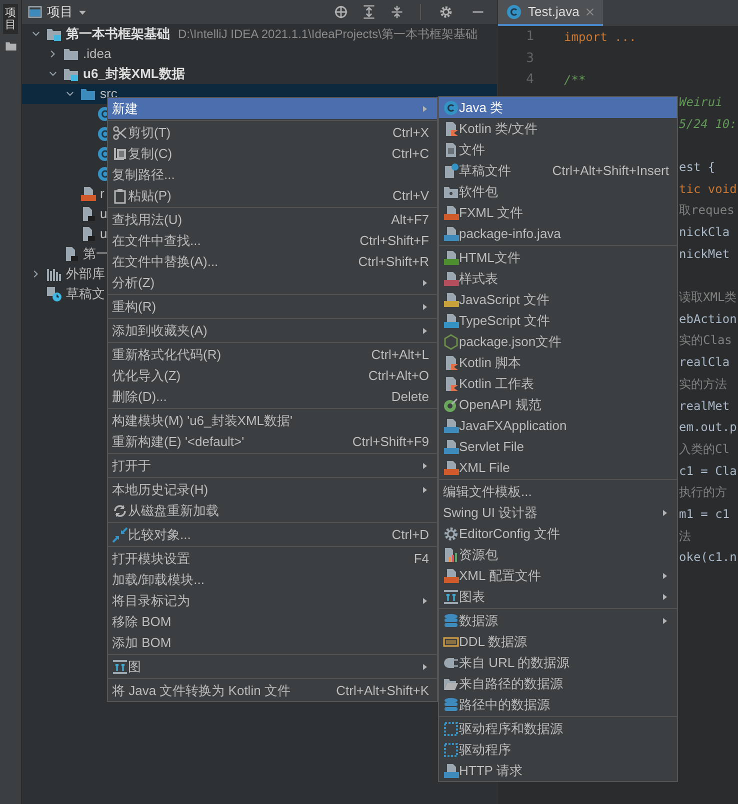 The image size is (738, 804). Describe the element at coordinates (102, 194) in the screenshot. I see `tree-item-label: r` at that location.